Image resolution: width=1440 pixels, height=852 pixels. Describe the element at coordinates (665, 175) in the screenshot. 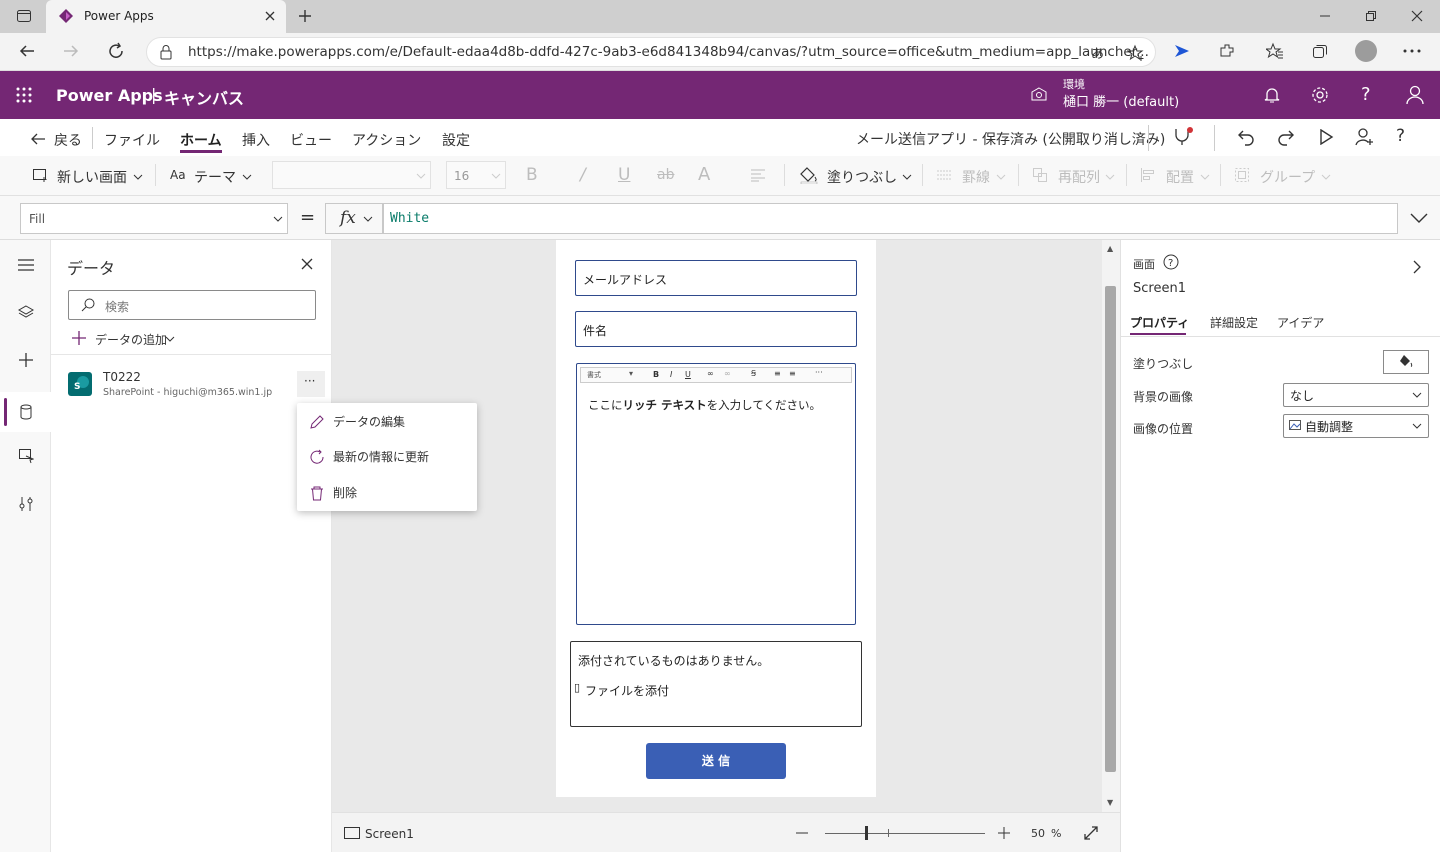

I see `strikethrough-icon: ab` at that location.